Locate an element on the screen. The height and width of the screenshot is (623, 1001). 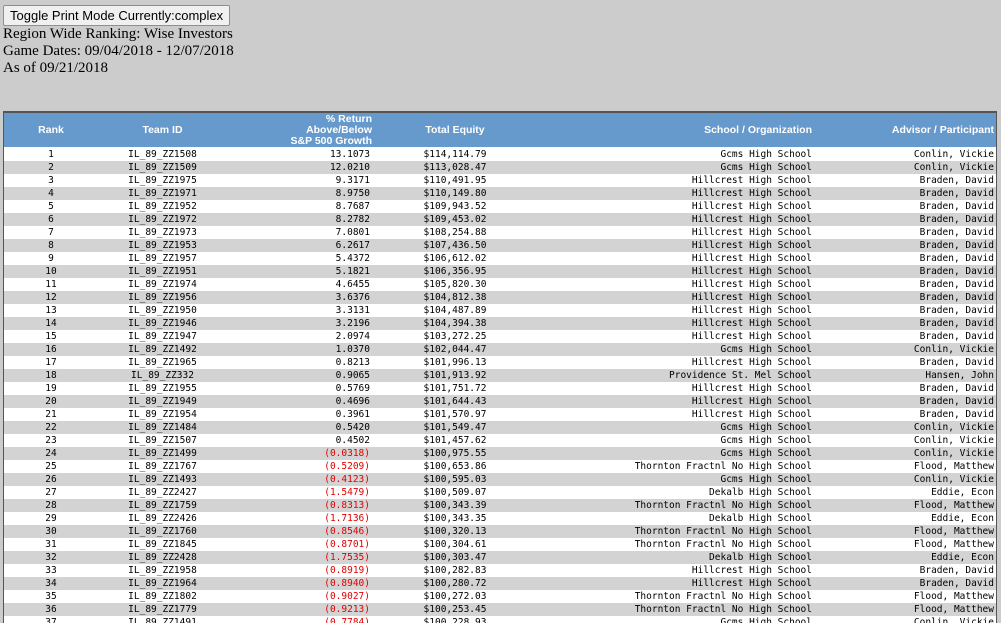
school-cell: Dekalb High School is located at coordinates (673, 557).